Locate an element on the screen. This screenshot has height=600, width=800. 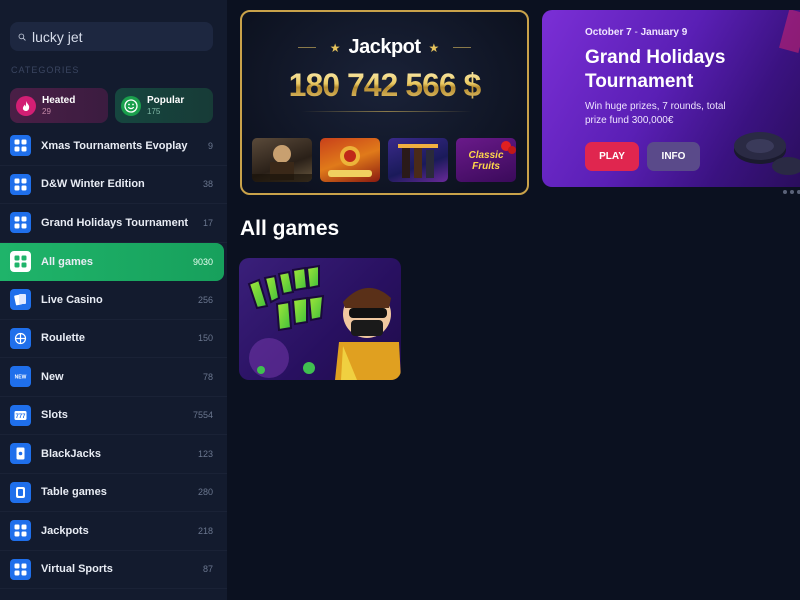
sidebar-item-all-games: All games 9030 is located at coordinates (112, 261).